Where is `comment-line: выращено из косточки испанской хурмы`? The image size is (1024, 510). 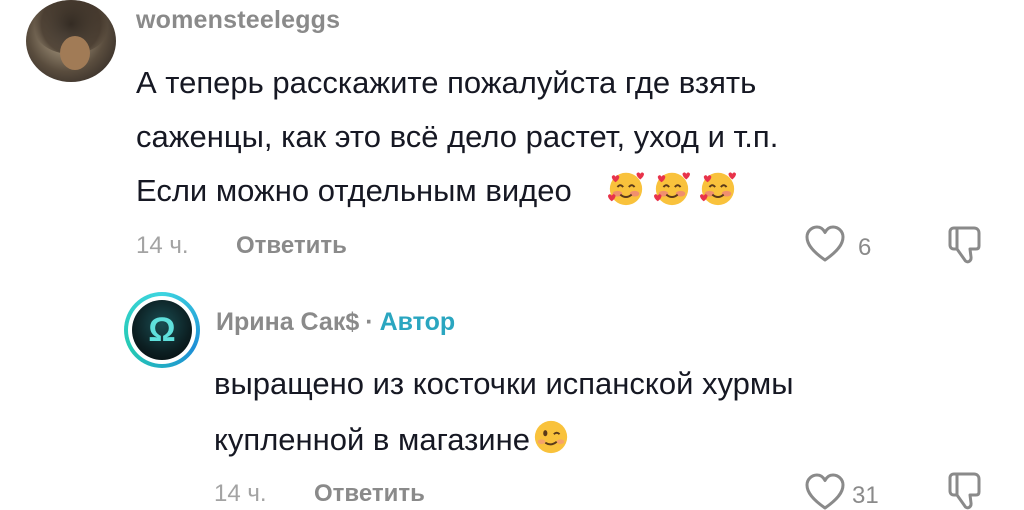
comment-line: выращено из косточки испанской хурмы is located at coordinates (504, 383).